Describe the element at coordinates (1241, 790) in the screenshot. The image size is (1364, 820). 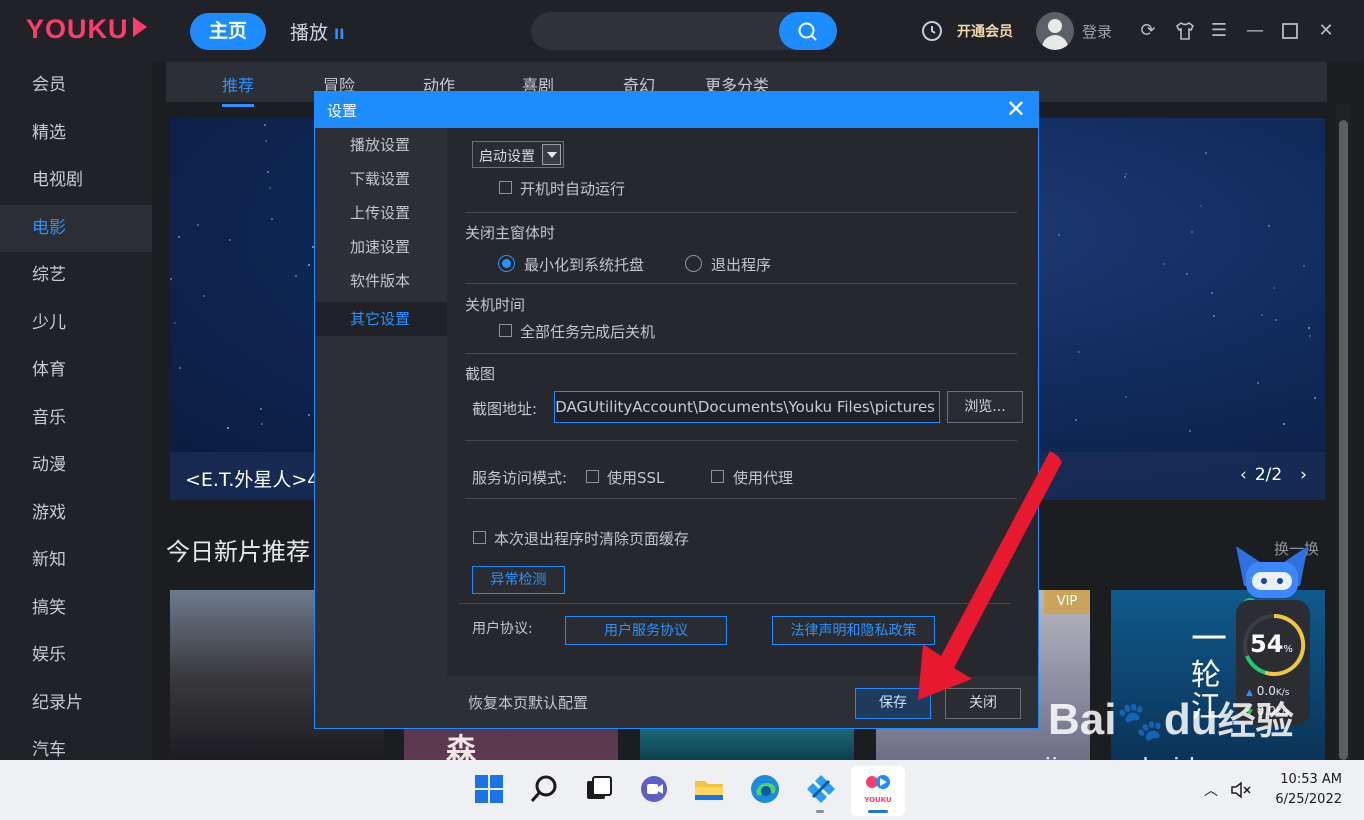
I see `volume-muted-icon` at that location.